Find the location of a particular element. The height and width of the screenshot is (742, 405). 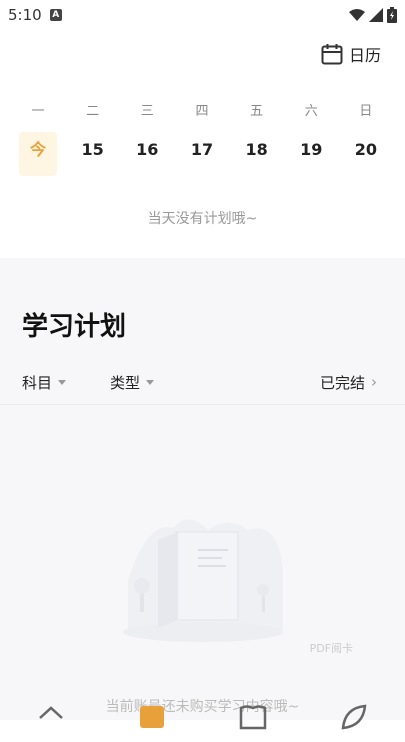

date-cell: 20 is located at coordinates (366, 154).